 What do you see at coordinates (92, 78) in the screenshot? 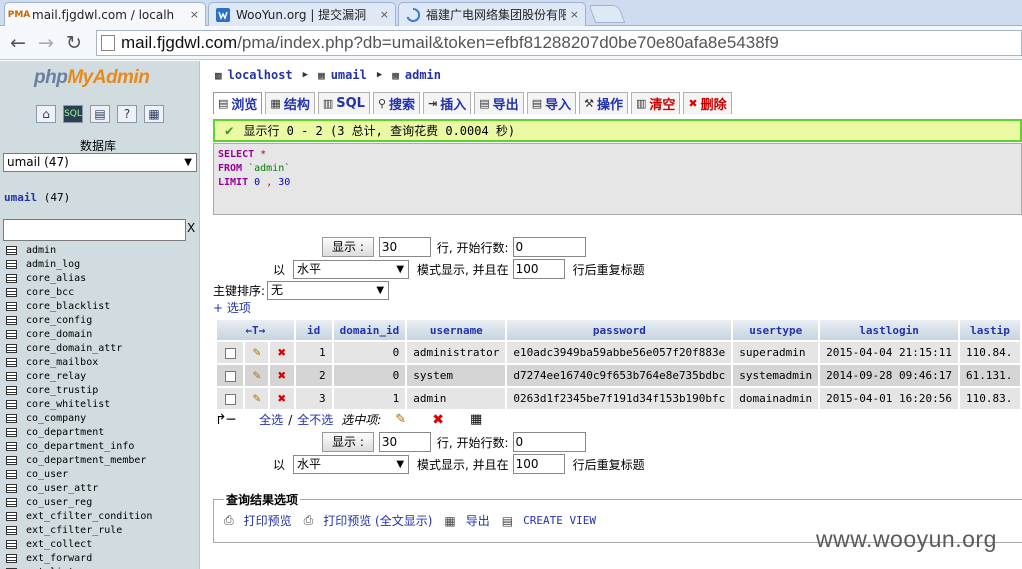
I see `phpmyadmin-logo: phpMyAdmin` at bounding box center [92, 78].